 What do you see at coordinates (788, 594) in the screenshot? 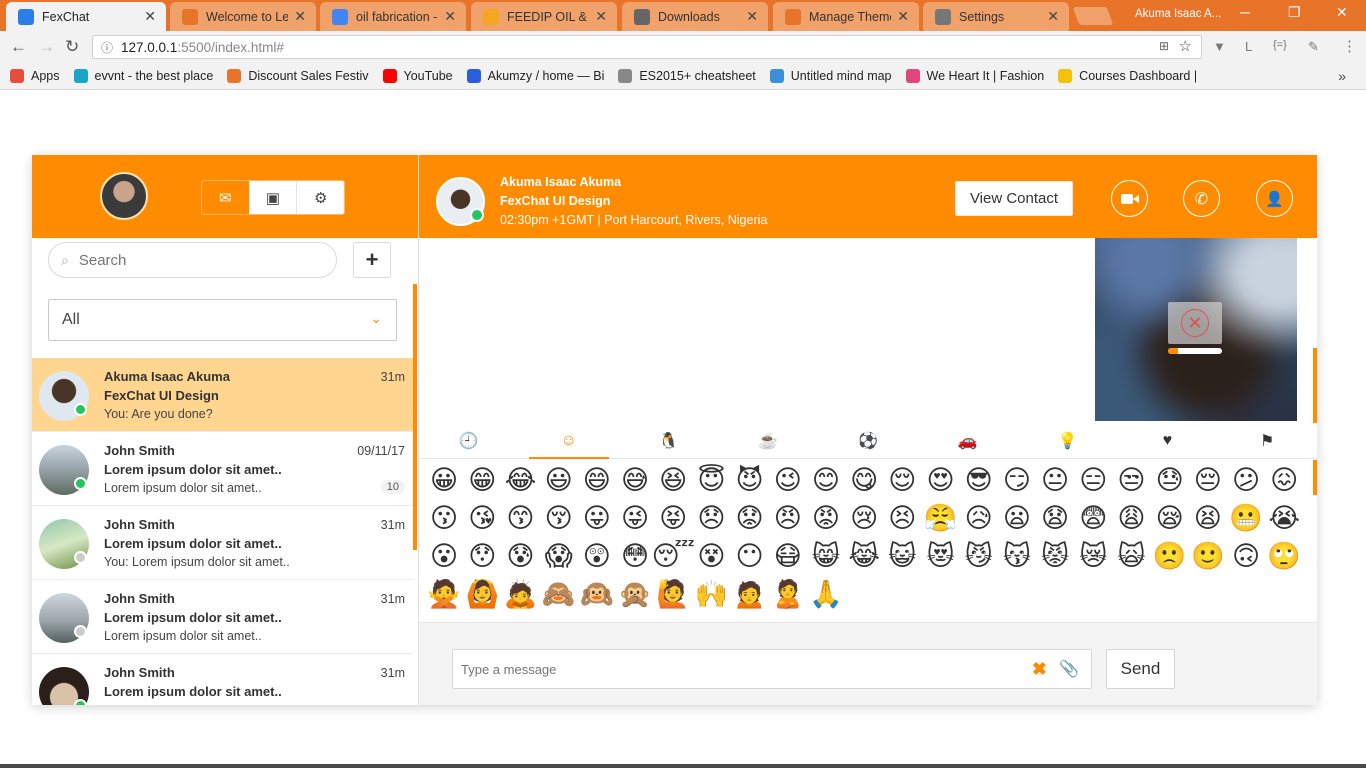
I see `emoji-item: 🙎` at bounding box center [788, 594].